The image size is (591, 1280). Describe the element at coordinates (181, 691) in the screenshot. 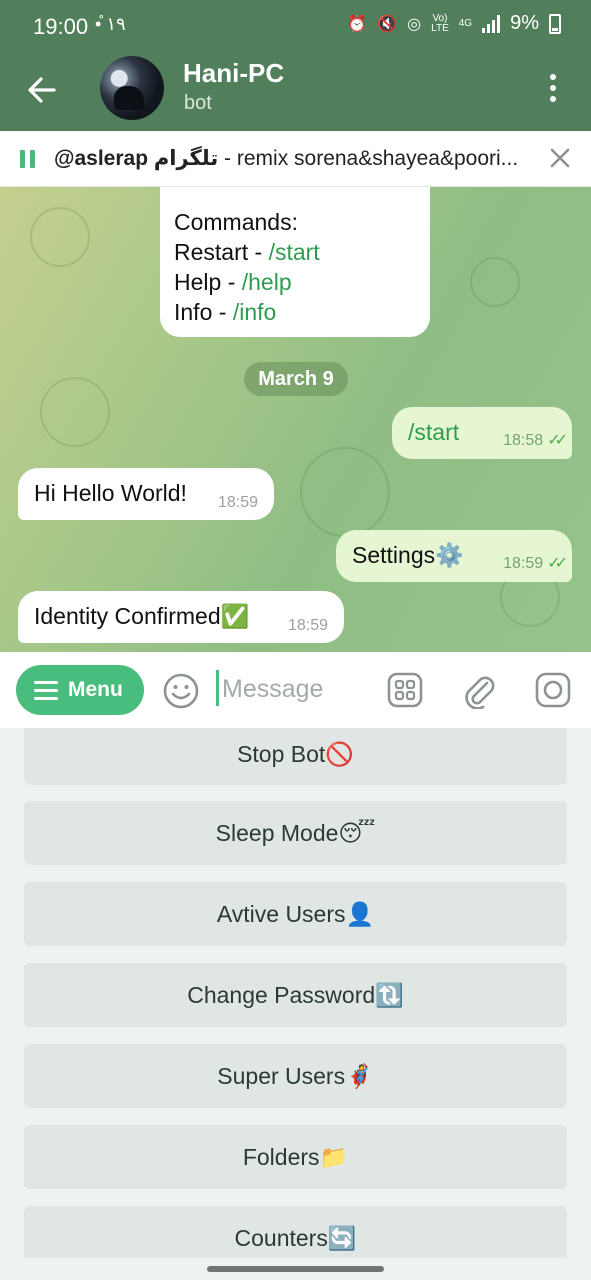

I see `emoji-icon` at that location.